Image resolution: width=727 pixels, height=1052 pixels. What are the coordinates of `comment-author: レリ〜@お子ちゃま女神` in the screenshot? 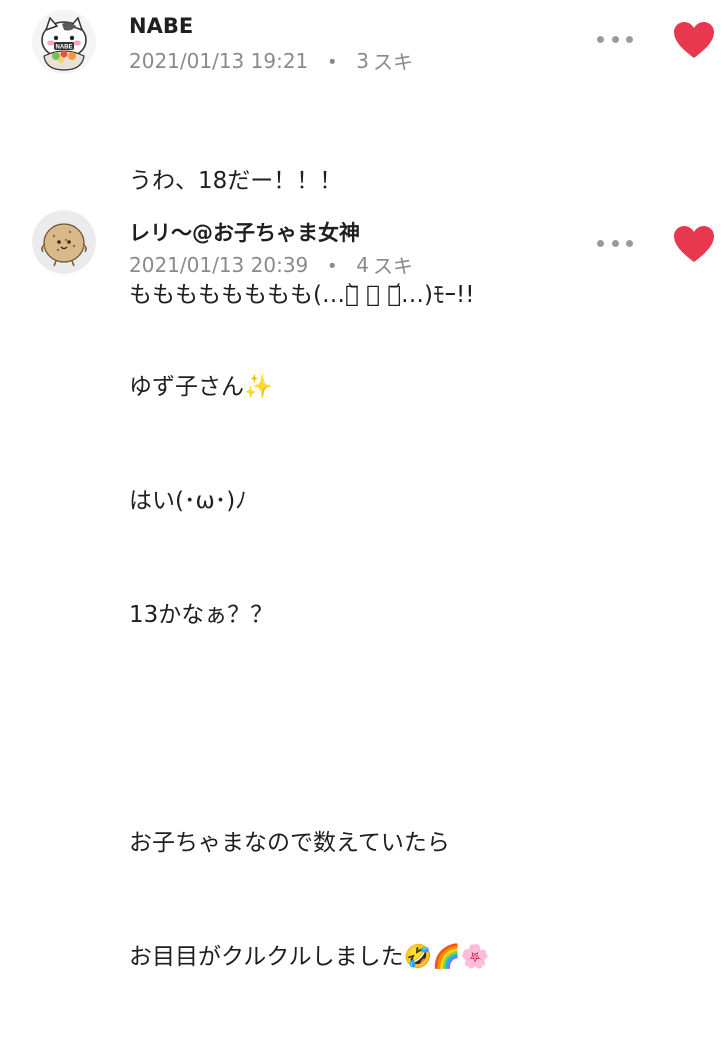 It's located at (244, 232).